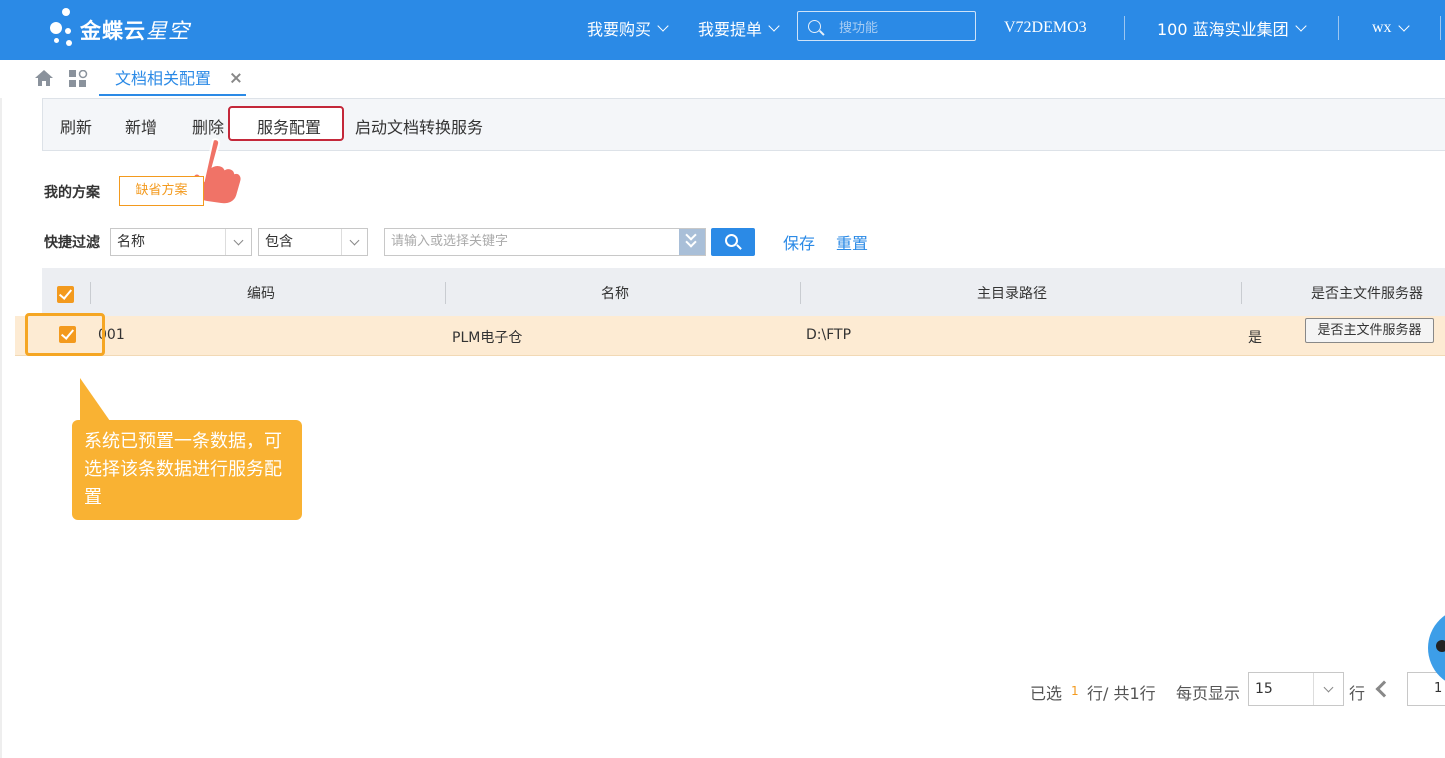 Image resolution: width=1445 pixels, height=758 pixels. What do you see at coordinates (1223, 29) in the screenshot?
I see `org-label: 100 蓝海实业集团` at bounding box center [1223, 29].